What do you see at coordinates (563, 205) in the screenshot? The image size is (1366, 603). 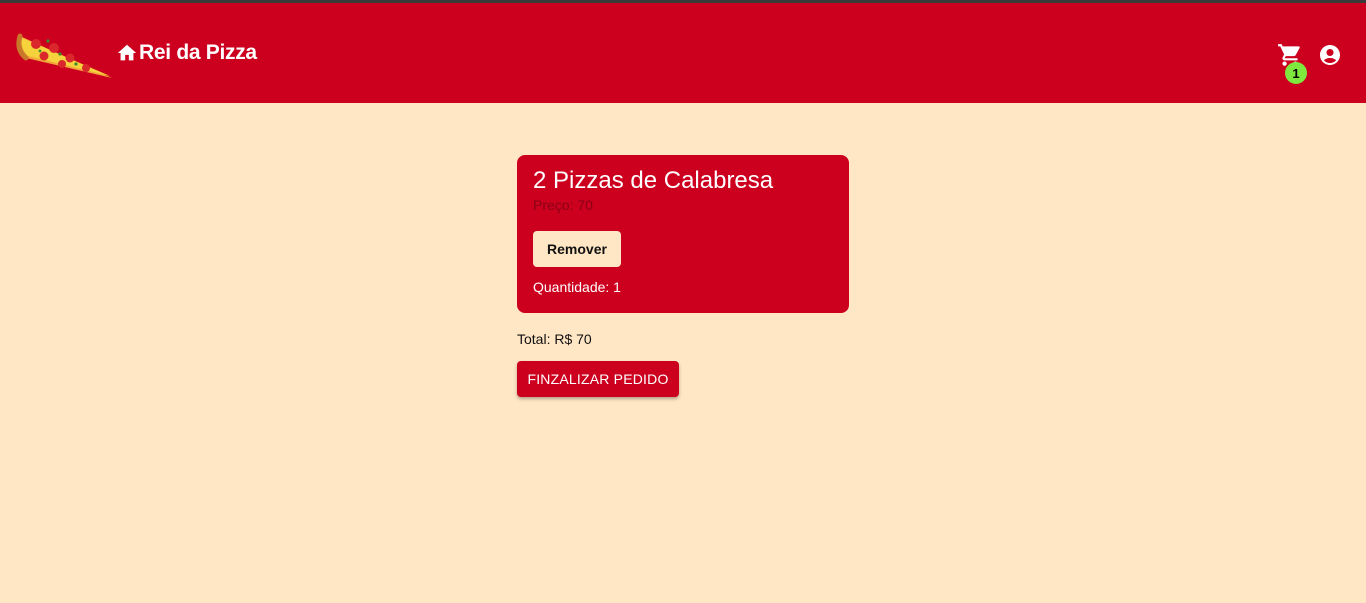 I see `item-price: Preço: 70` at bounding box center [563, 205].